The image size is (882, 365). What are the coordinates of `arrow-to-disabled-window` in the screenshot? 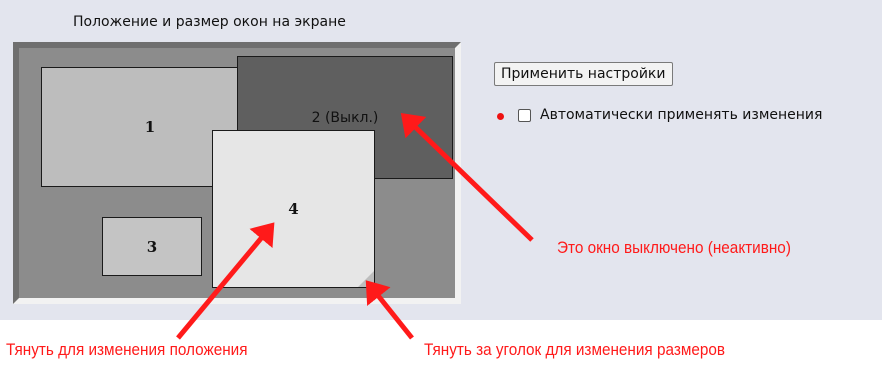 It's located at (467, 177).